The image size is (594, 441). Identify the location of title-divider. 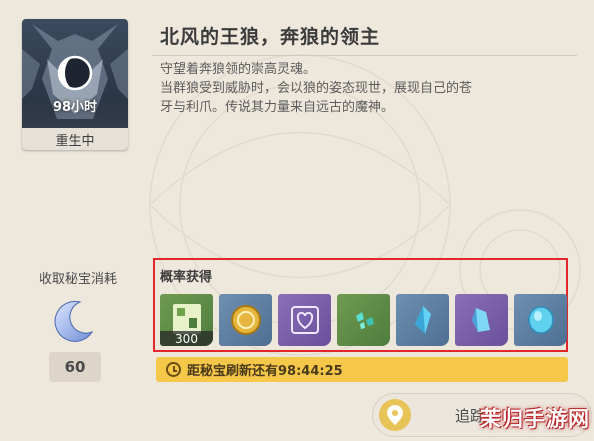
(364, 55).